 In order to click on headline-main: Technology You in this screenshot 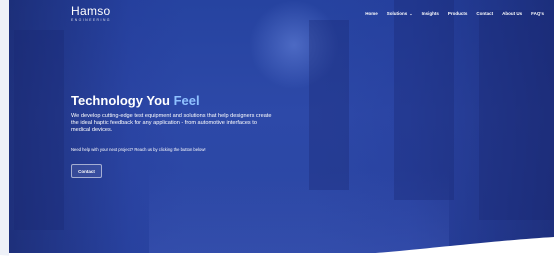, I will do `click(120, 100)`.